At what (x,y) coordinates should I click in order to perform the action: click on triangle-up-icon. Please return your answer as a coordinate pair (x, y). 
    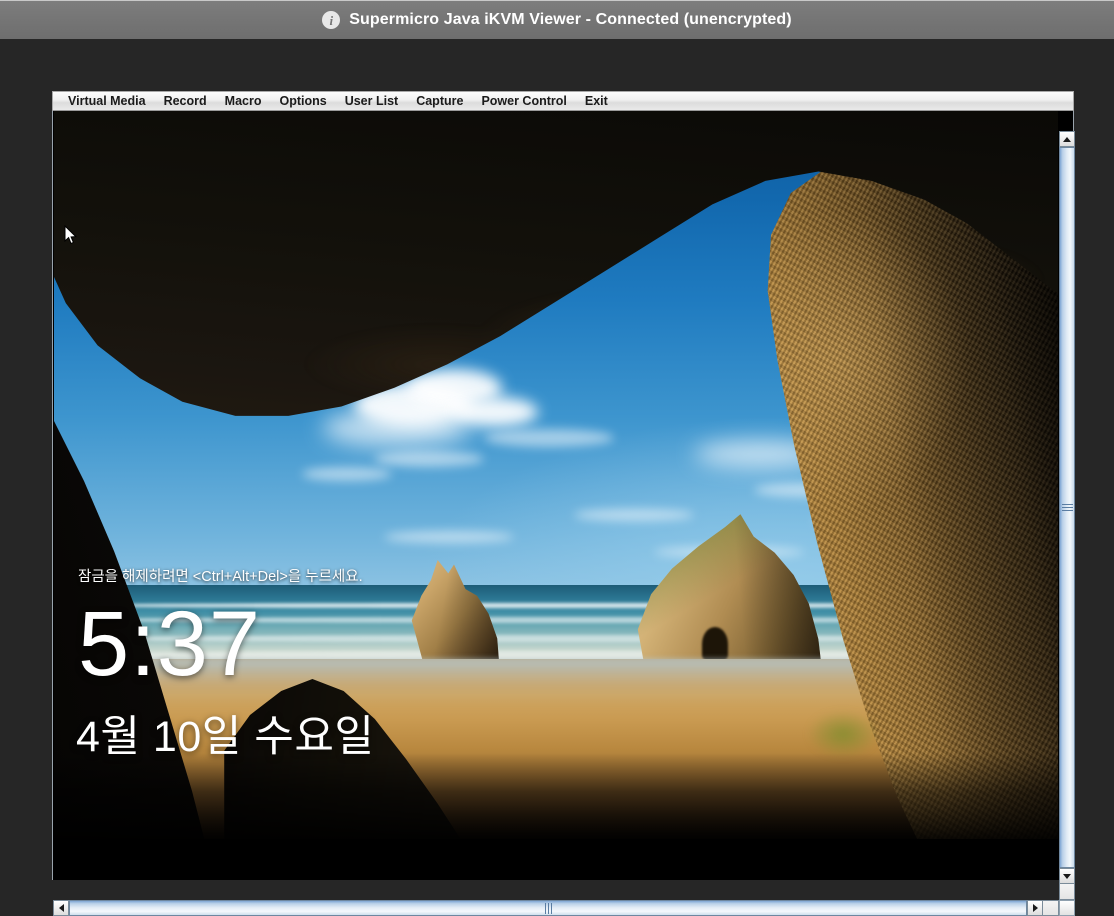
    Looking at the image, I should click on (1067, 139).